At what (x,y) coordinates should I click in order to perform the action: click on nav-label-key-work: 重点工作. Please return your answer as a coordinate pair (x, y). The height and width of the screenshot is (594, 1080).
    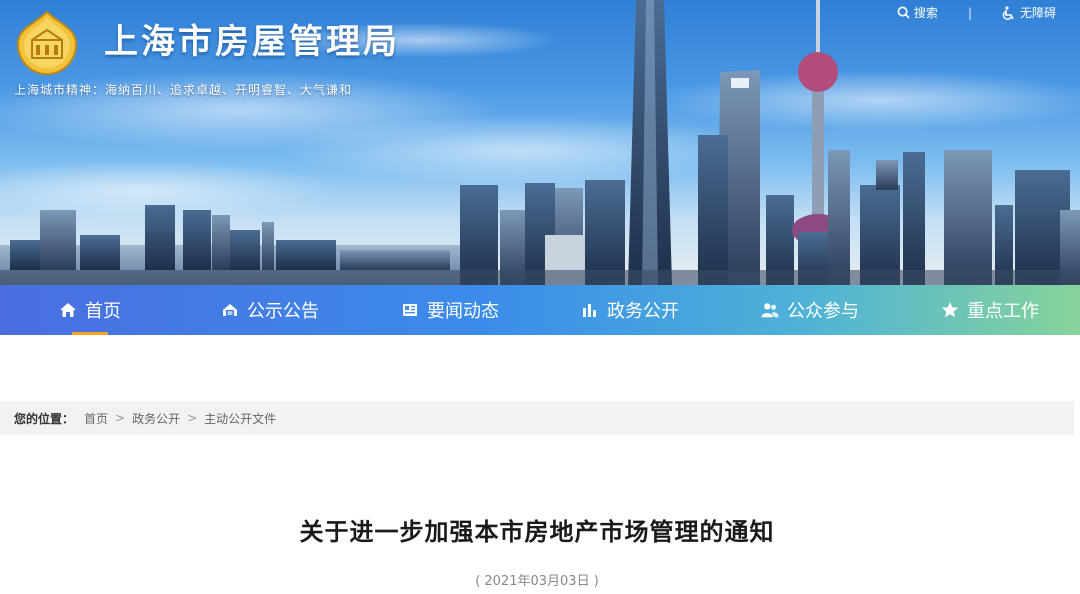
    Looking at the image, I should click on (1003, 311).